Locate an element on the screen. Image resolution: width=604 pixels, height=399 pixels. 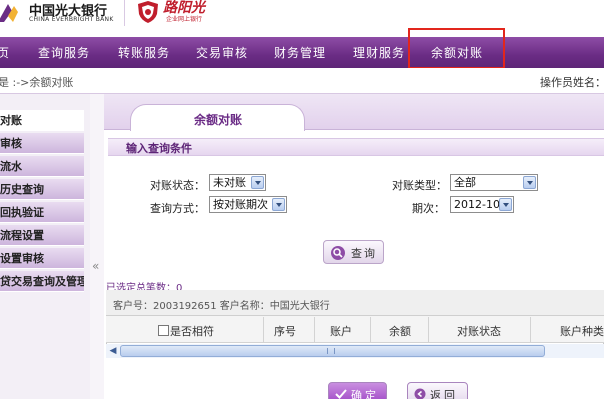
breadcrumb-bar: 是 :->余额对账 操作员姓名：国 is located at coordinates (302, 81).